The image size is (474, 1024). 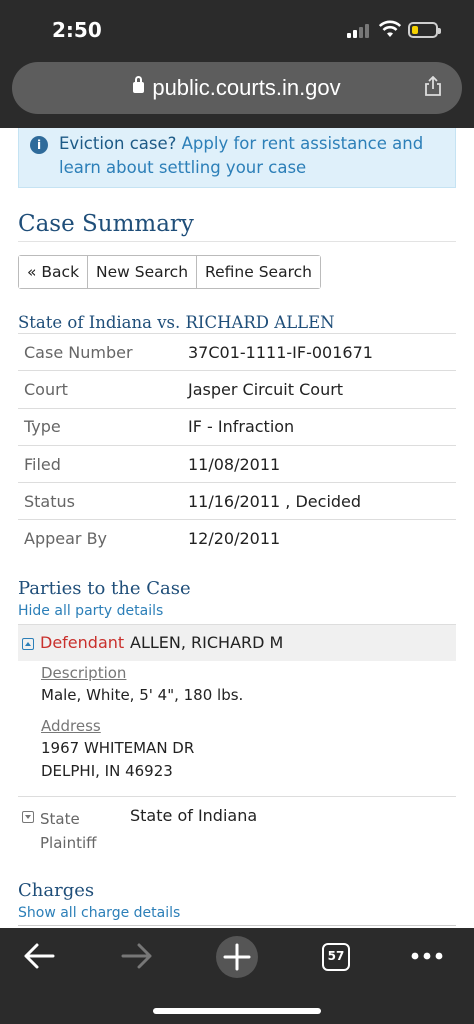 What do you see at coordinates (139, 84) in the screenshot?
I see `lock-icon` at bounding box center [139, 84].